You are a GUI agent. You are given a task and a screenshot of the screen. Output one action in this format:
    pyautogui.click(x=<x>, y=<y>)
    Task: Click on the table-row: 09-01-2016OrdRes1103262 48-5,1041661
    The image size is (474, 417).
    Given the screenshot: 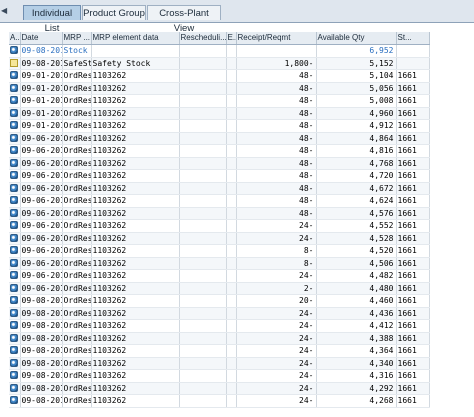 What is the action you would take?
    pyautogui.click(x=219, y=76)
    